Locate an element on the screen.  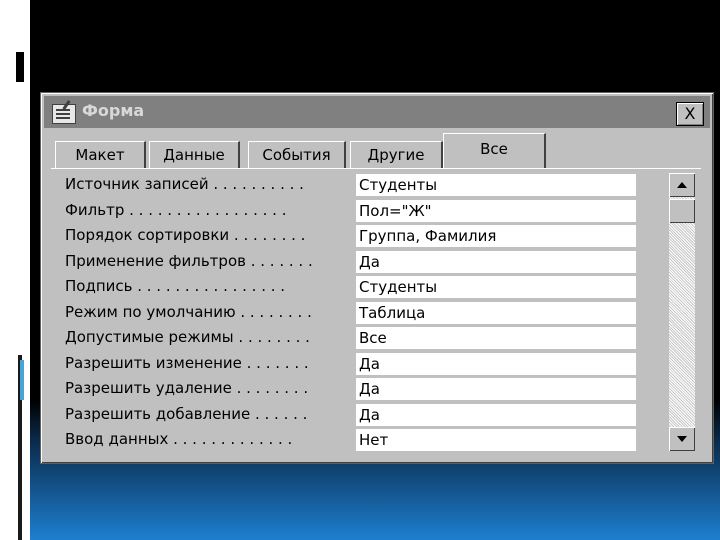
scroll-thumb is located at coordinates (682, 211).